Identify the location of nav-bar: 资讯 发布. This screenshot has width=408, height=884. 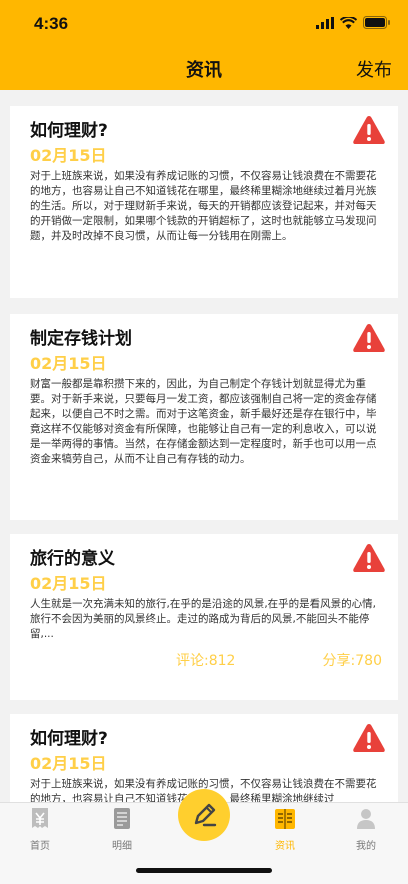
(204, 69).